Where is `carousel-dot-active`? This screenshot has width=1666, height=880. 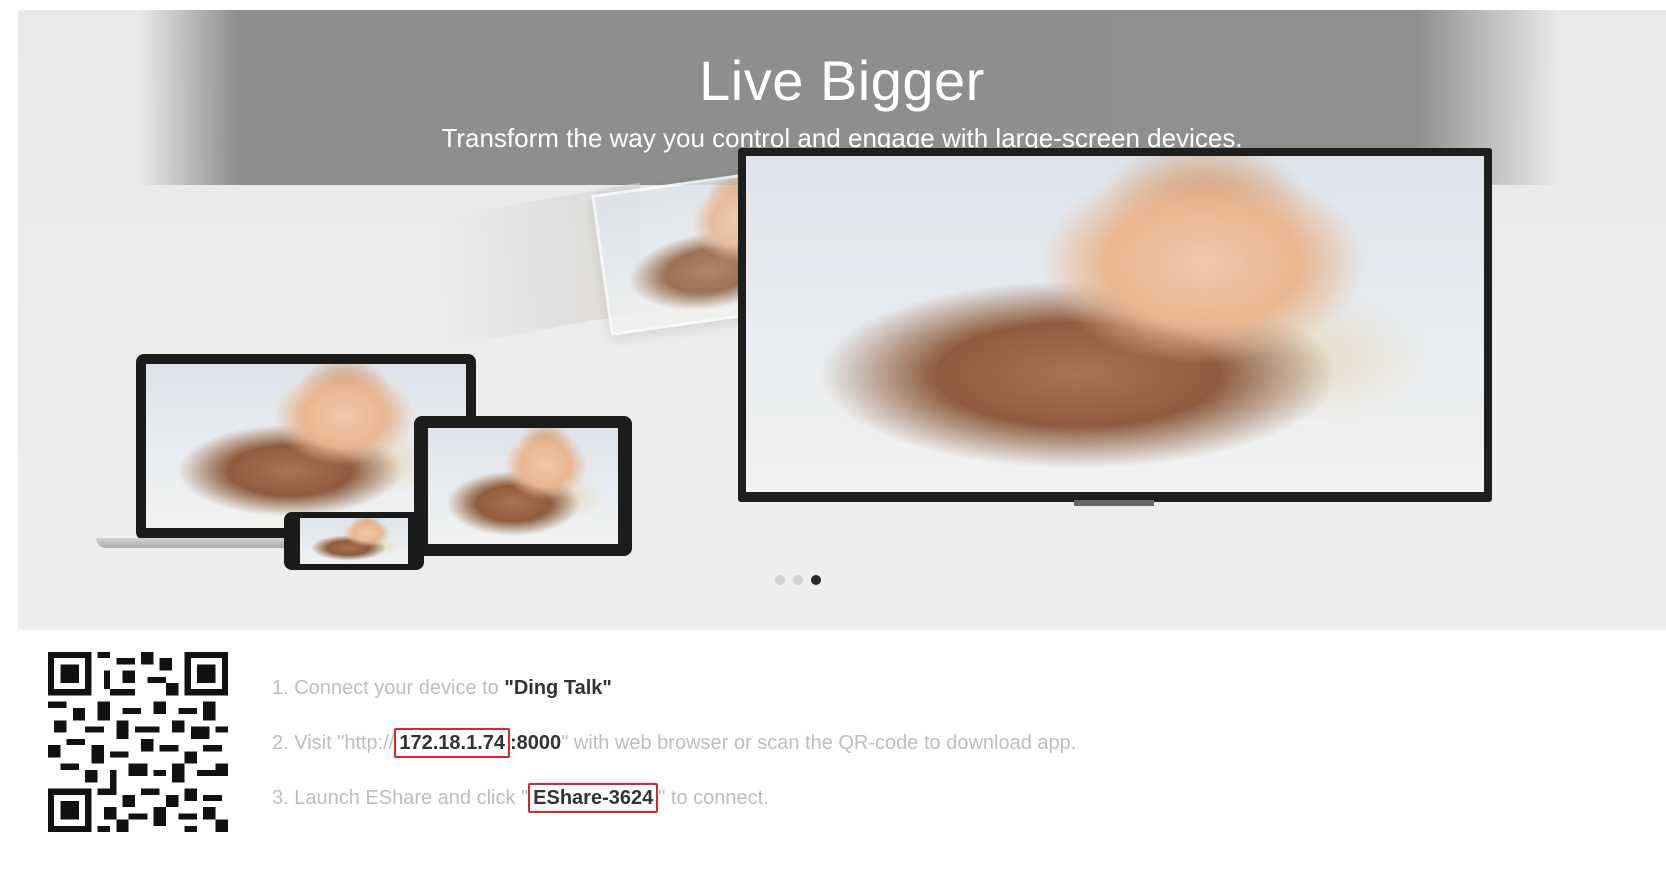 carousel-dot-active is located at coordinates (816, 580).